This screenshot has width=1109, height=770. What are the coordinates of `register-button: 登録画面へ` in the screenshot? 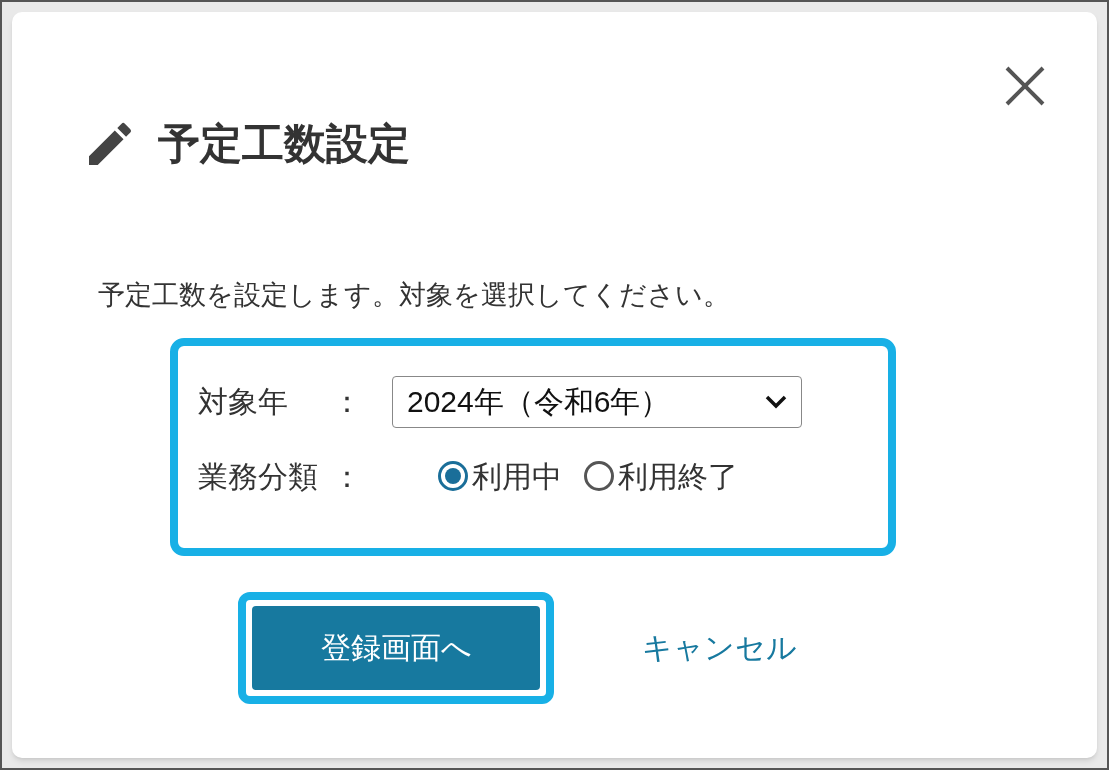 It's located at (396, 647).